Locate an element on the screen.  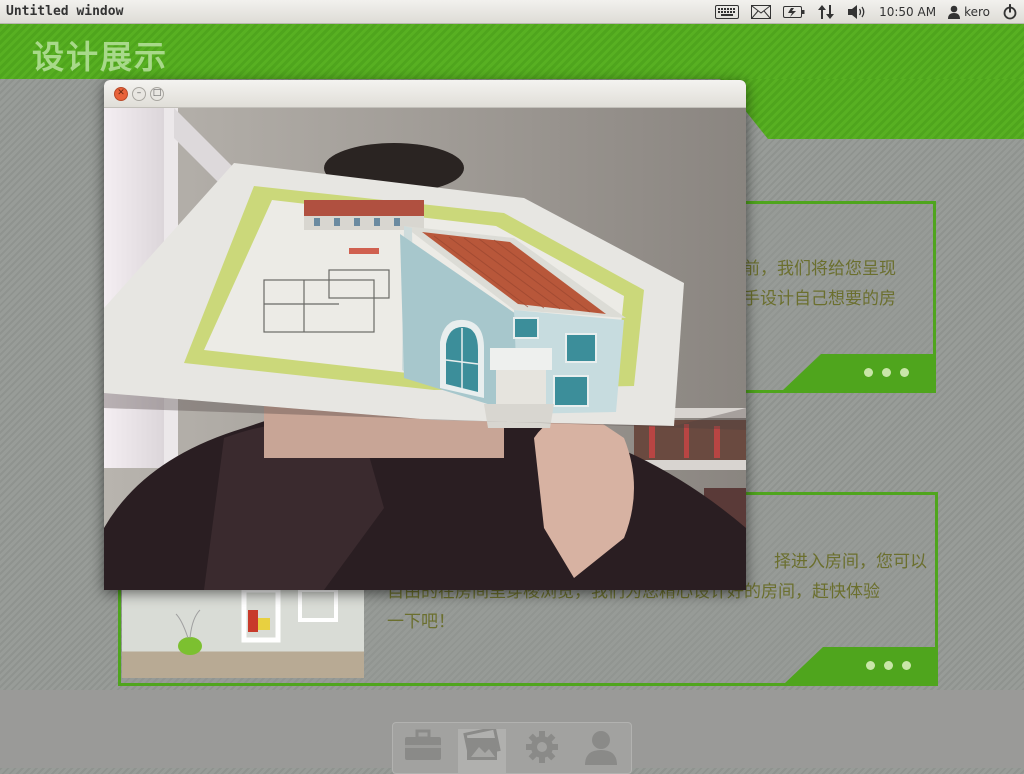
card-text-line: 前，我们将给您呈现 is located at coordinates (819, 269).